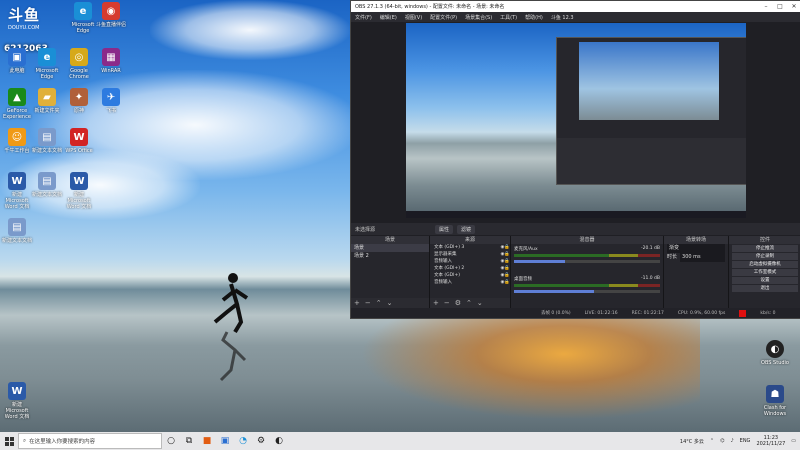  I want to click on desktop-icon-this-pc: ▣ 此电脑, so click(17, 61).